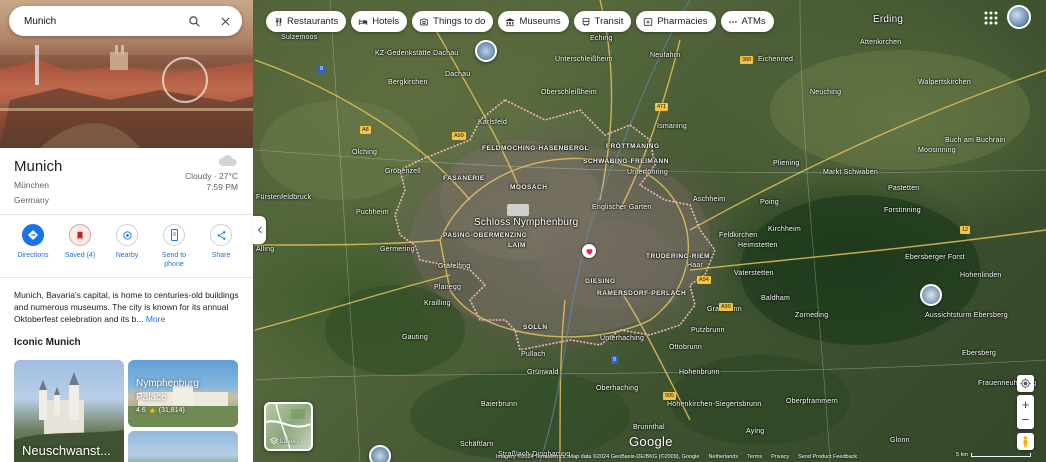  I want to click on privacy-link: Privacy, so click(780, 458).